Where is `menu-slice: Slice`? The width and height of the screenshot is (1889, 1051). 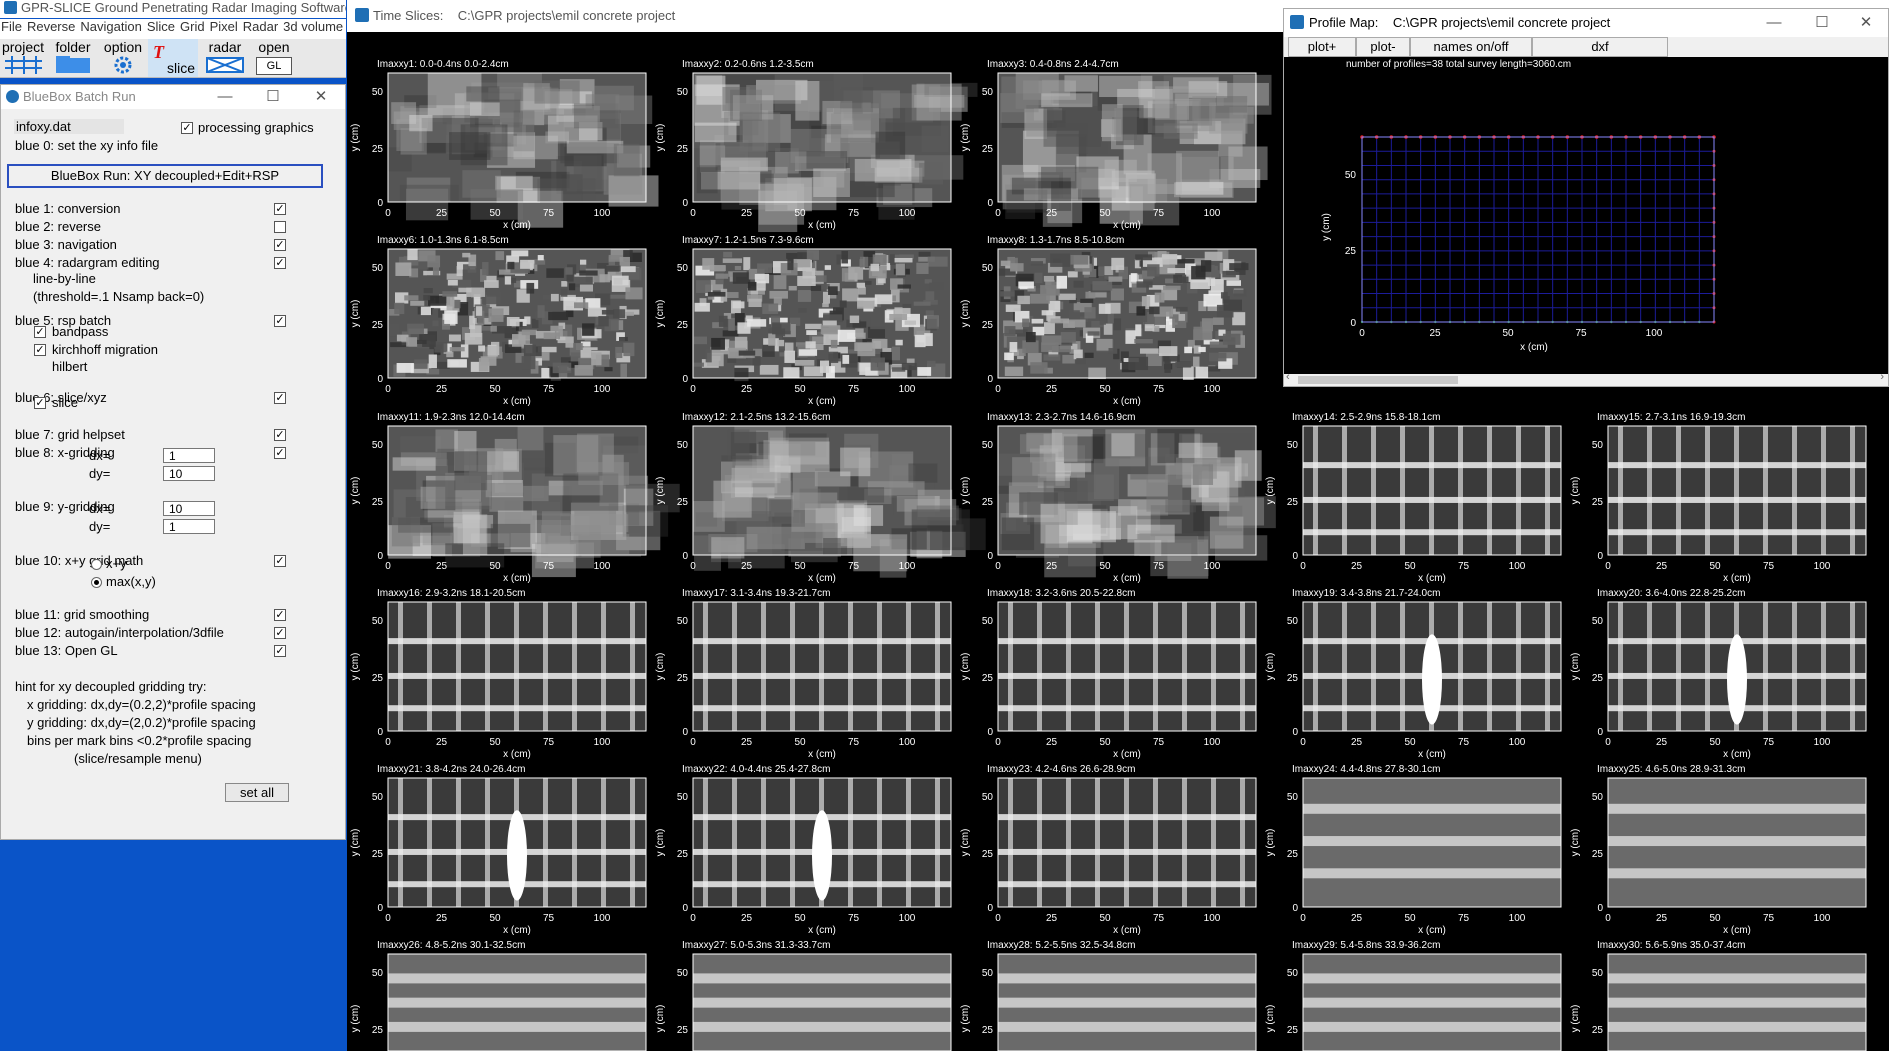 menu-slice: Slice is located at coordinates (161, 26).